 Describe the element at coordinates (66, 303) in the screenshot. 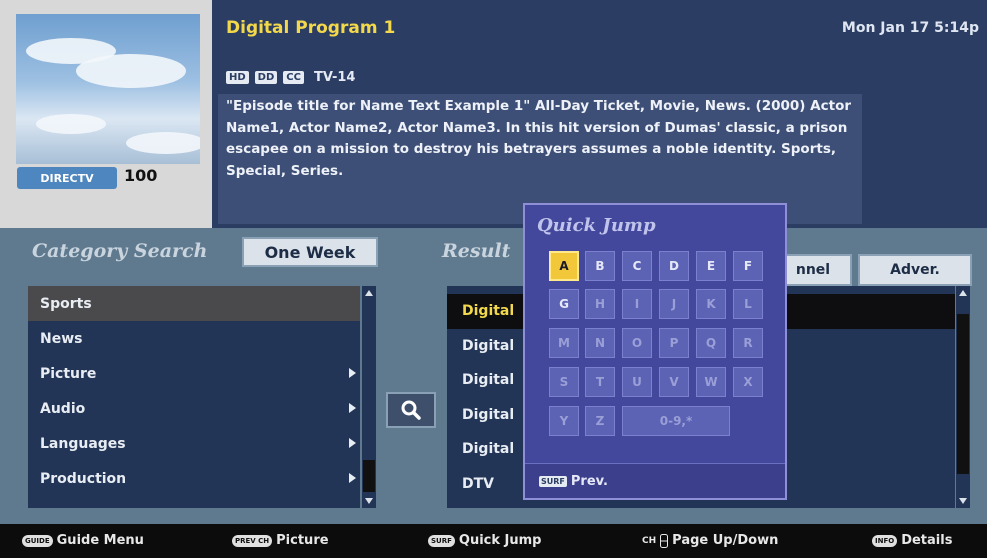

I see `category-label: Sports` at that location.